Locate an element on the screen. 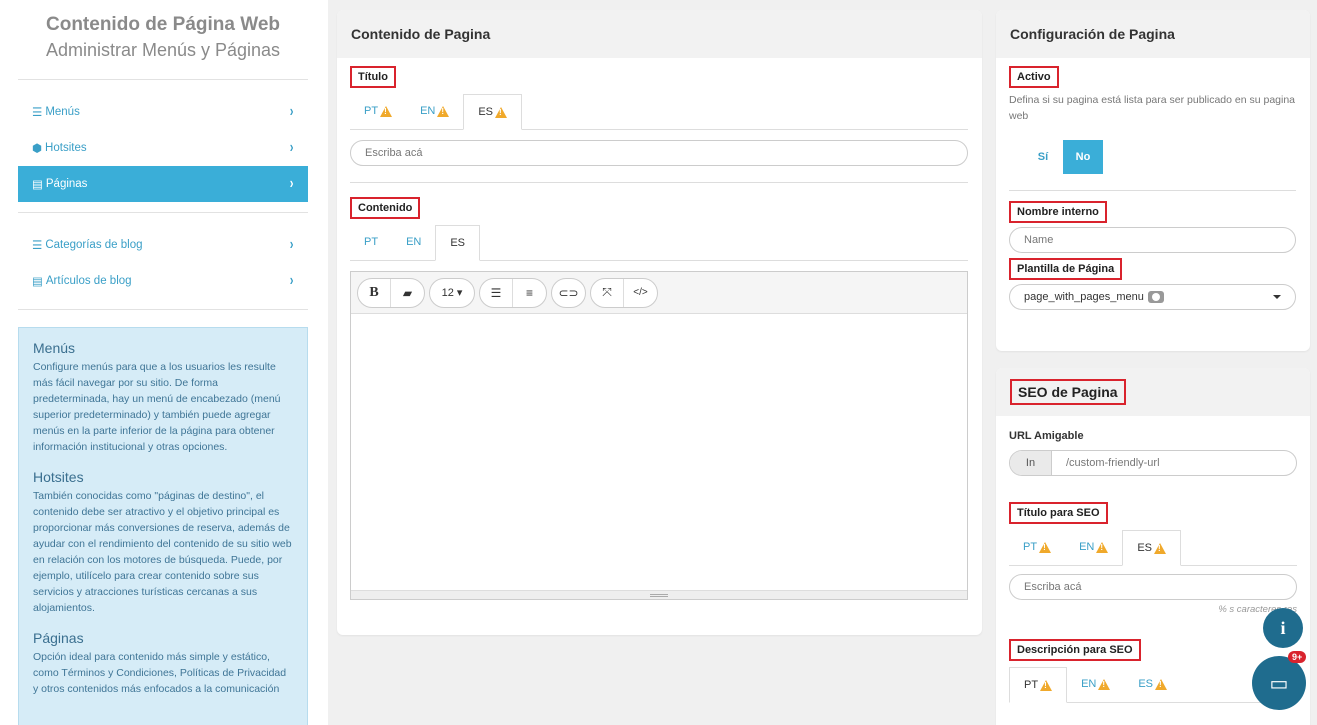 The image size is (1317, 725). chat-icon: ▭ is located at coordinates (1279, 683).